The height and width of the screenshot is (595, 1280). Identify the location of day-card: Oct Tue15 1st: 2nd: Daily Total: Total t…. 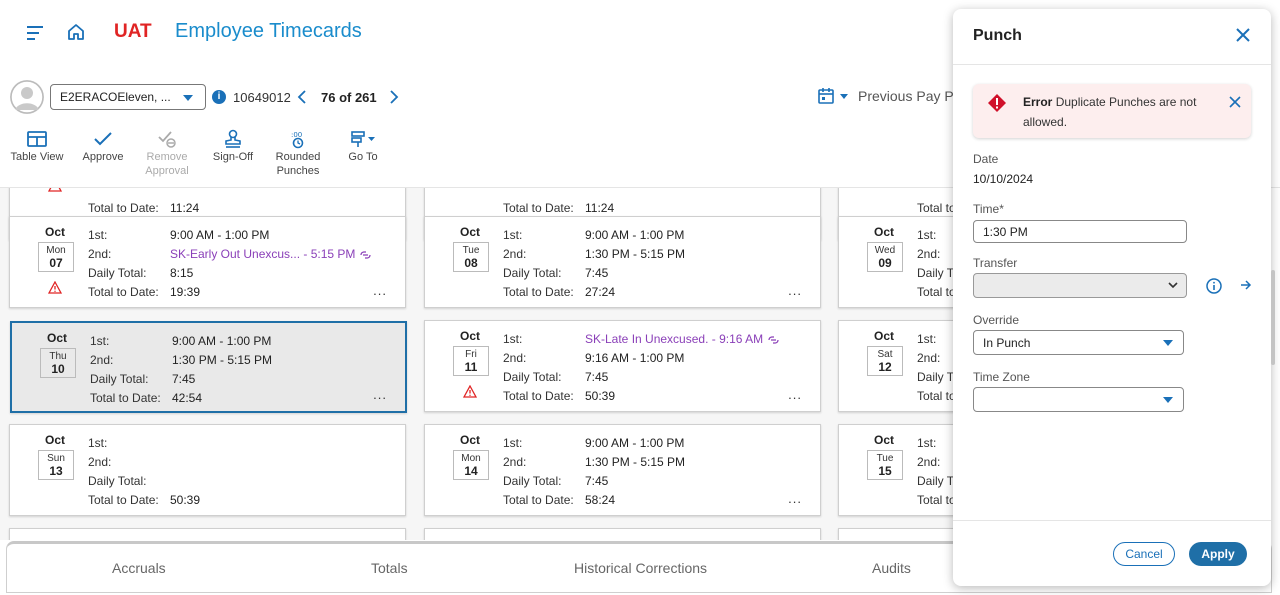
(899, 470).